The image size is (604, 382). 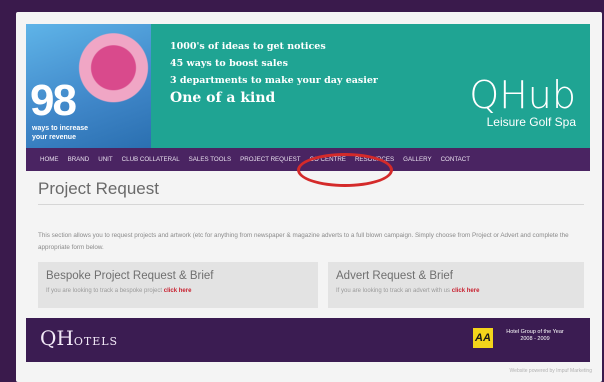 I want to click on page-title: Project Request, so click(x=98, y=188).